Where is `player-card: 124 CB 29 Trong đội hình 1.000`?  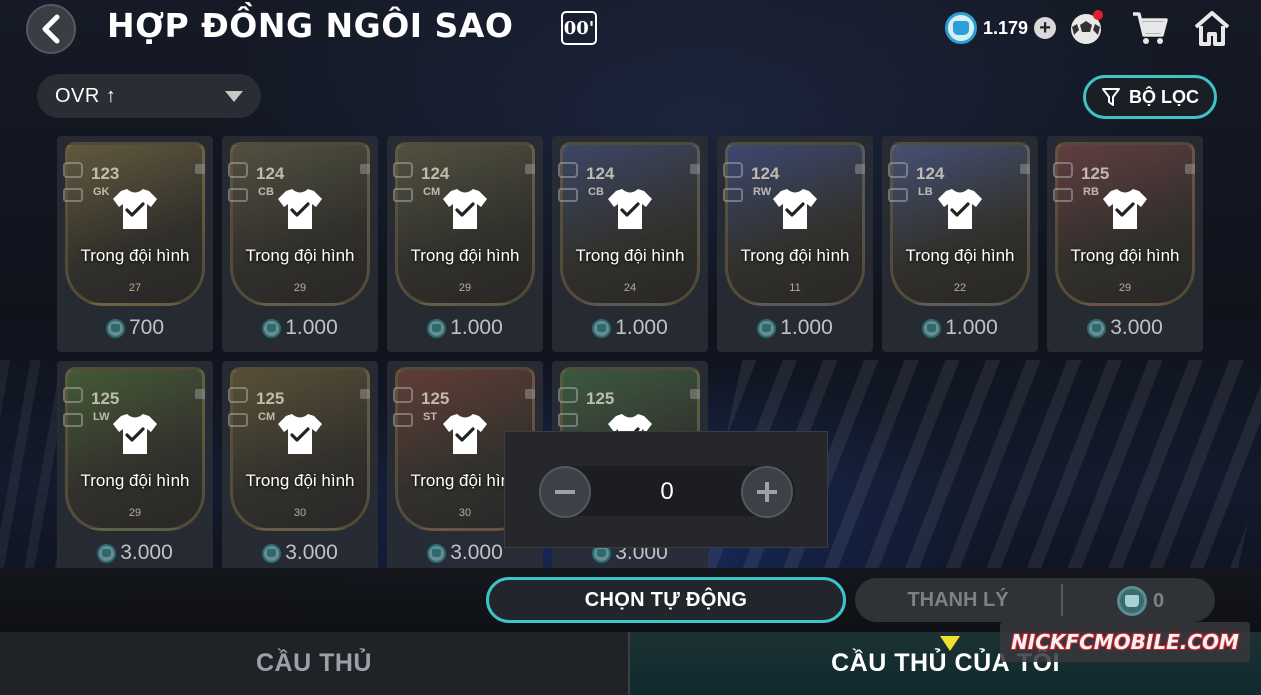 player-card: 124 CB 29 Trong đội hình 1.000 is located at coordinates (300, 244).